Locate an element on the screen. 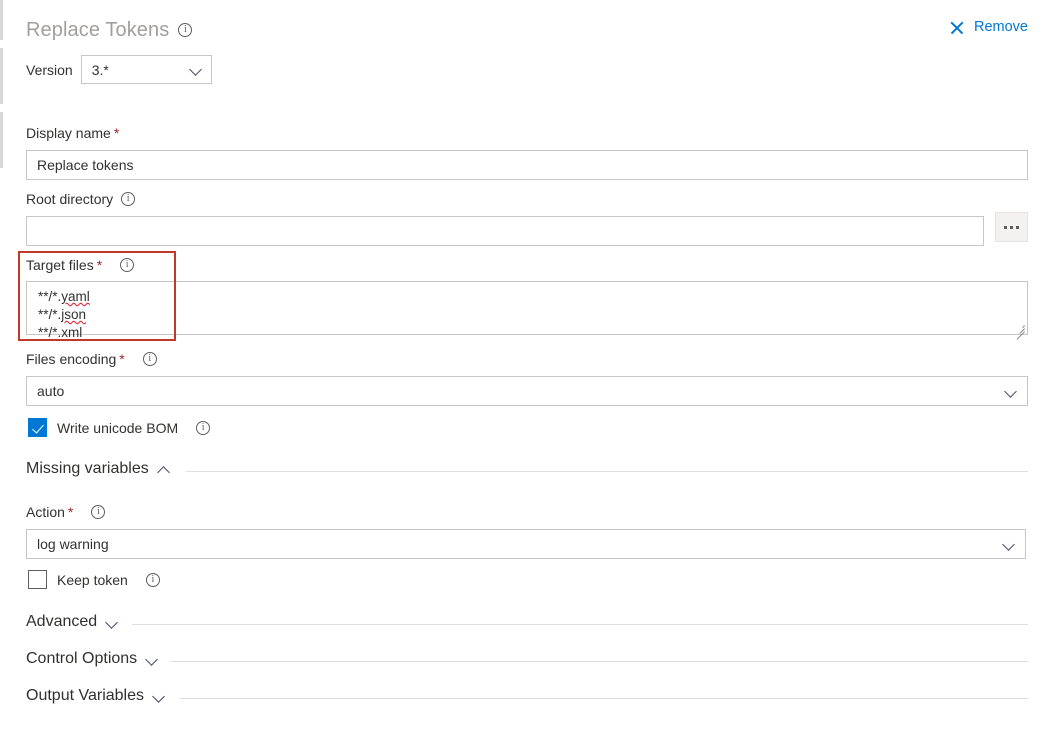 Image resolution: width=1044 pixels, height=750 pixels. target-files-line: **/*.xml is located at coordinates (60, 332).